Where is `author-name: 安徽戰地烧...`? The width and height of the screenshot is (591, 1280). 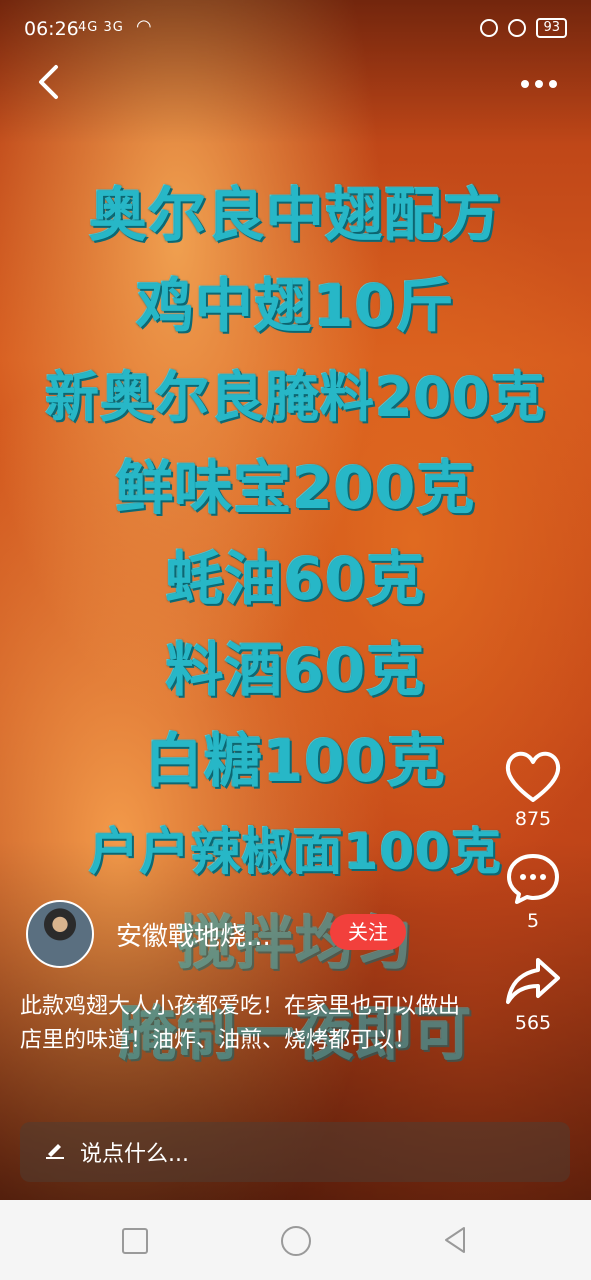 author-name: 安徽戰地烧... is located at coordinates (193, 934).